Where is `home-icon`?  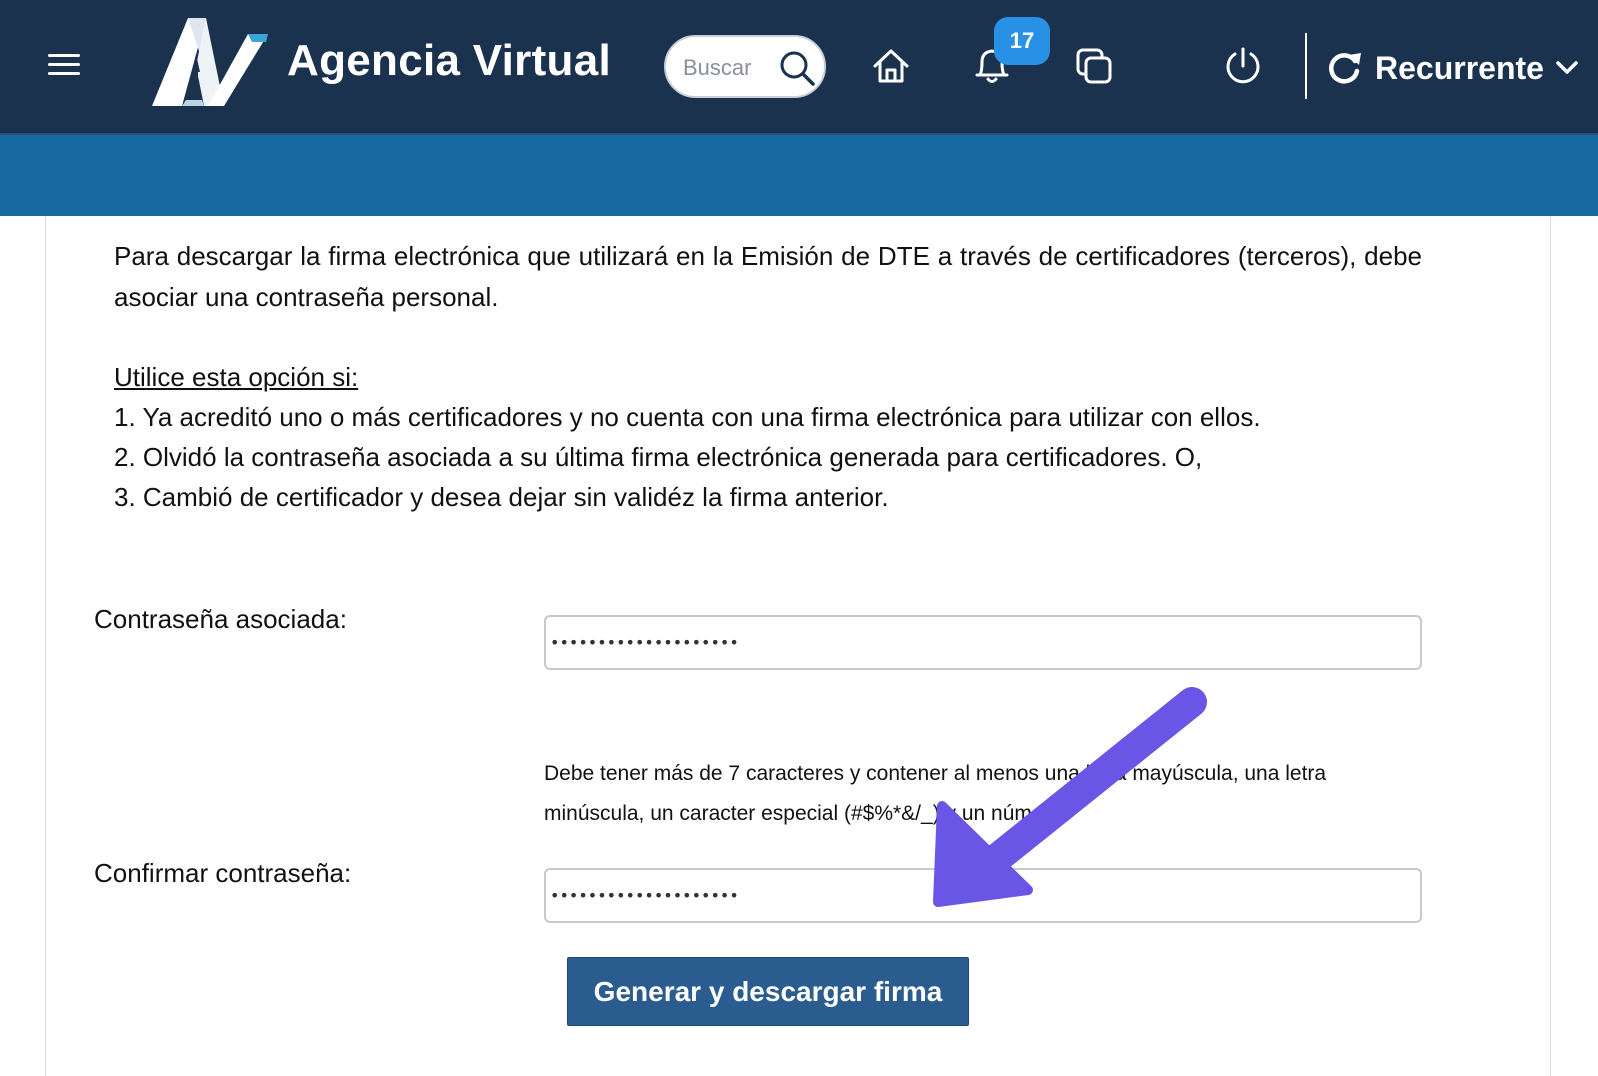 home-icon is located at coordinates (891, 66).